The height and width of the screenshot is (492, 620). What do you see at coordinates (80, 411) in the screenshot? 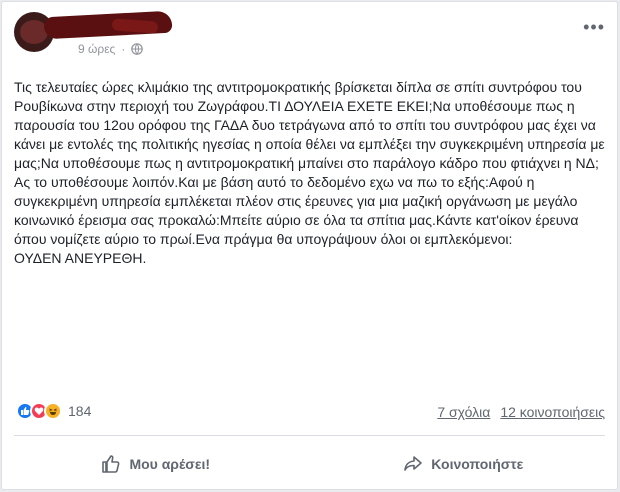
I see `reaction-count: 184` at bounding box center [80, 411].